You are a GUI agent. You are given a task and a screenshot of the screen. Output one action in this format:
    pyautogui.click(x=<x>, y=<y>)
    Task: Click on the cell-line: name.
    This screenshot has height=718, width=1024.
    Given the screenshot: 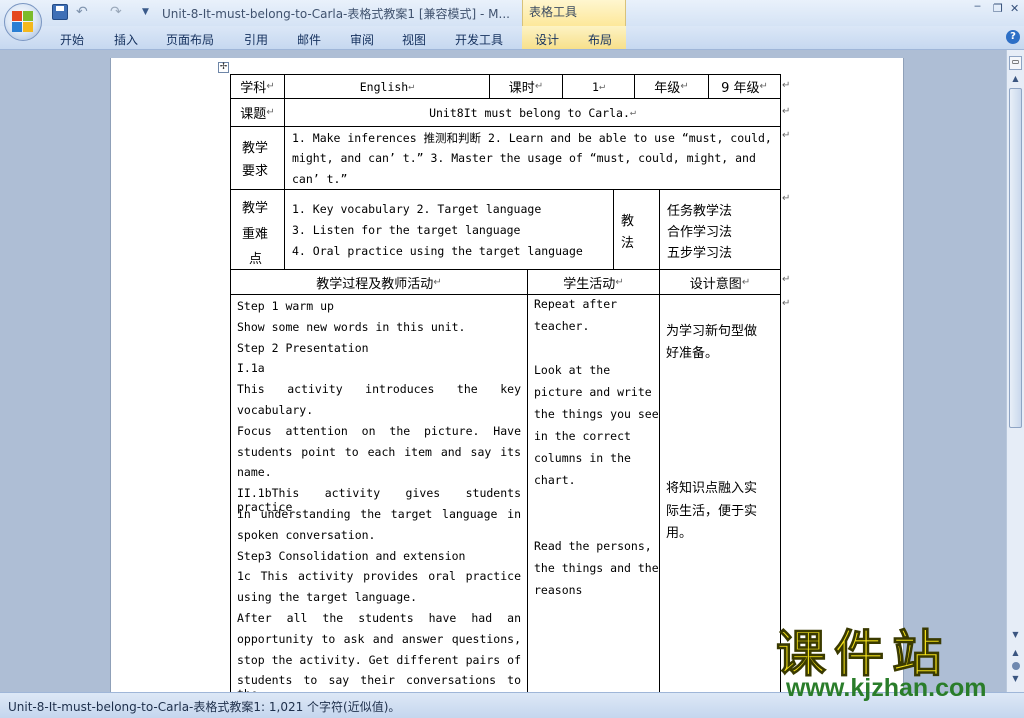 What is the action you would take?
    pyautogui.click(x=254, y=472)
    